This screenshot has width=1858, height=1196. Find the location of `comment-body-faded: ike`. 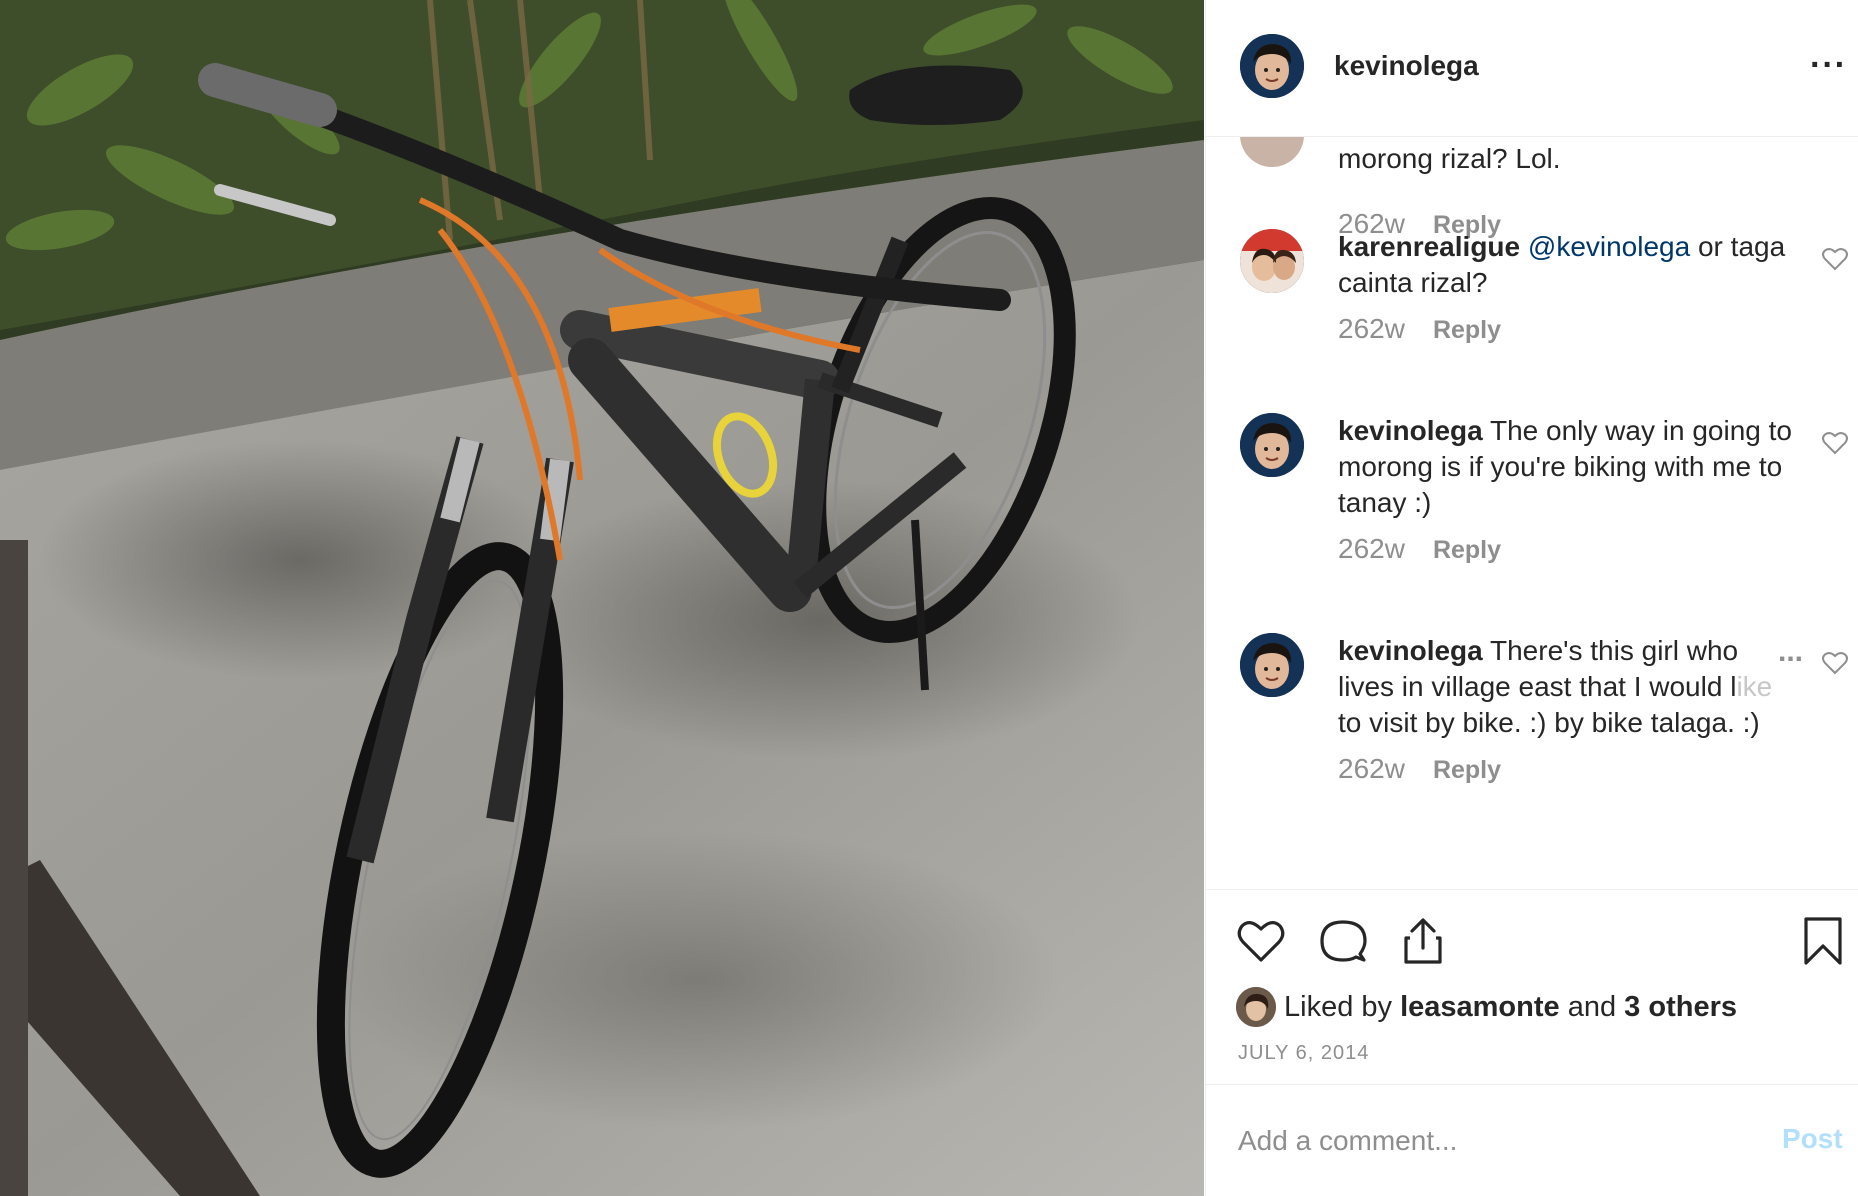

comment-body-faded: ike is located at coordinates (1754, 686).